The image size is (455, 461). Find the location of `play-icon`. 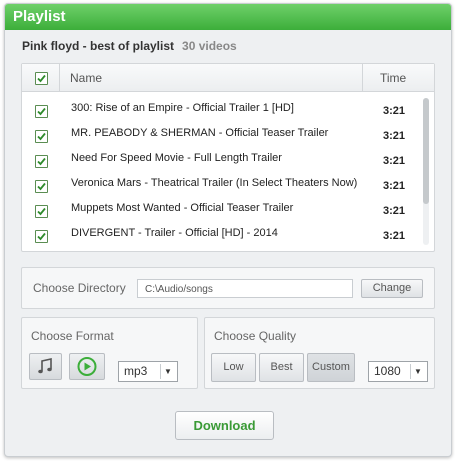

play-icon is located at coordinates (87, 366).